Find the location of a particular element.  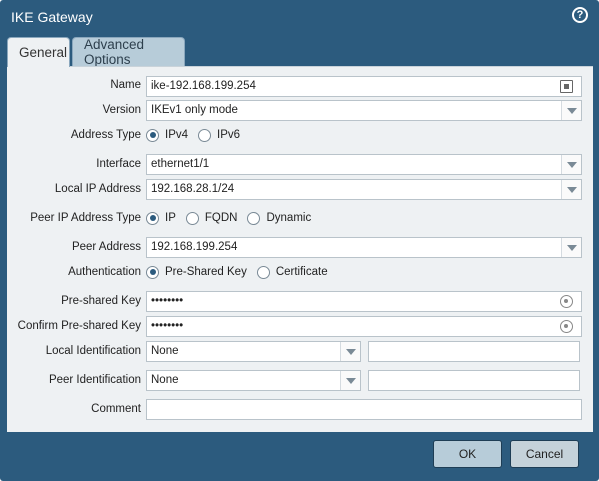

peer-identification-select: None is located at coordinates (253, 380).